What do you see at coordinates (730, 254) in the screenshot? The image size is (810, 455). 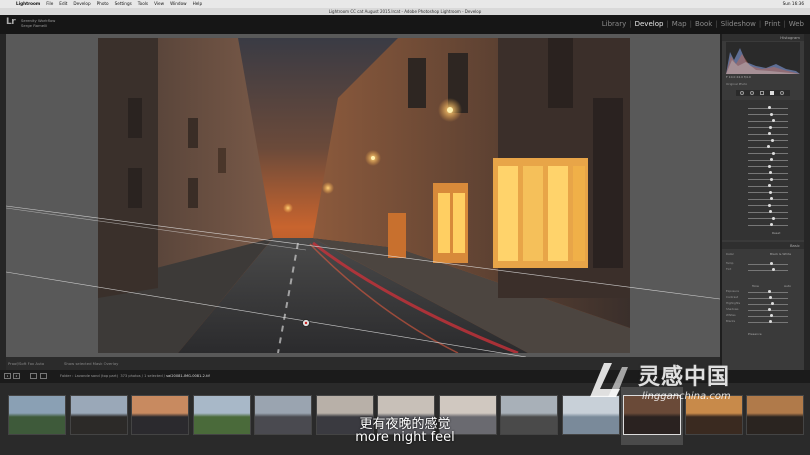 I see `treatment-color: Color` at bounding box center [730, 254].